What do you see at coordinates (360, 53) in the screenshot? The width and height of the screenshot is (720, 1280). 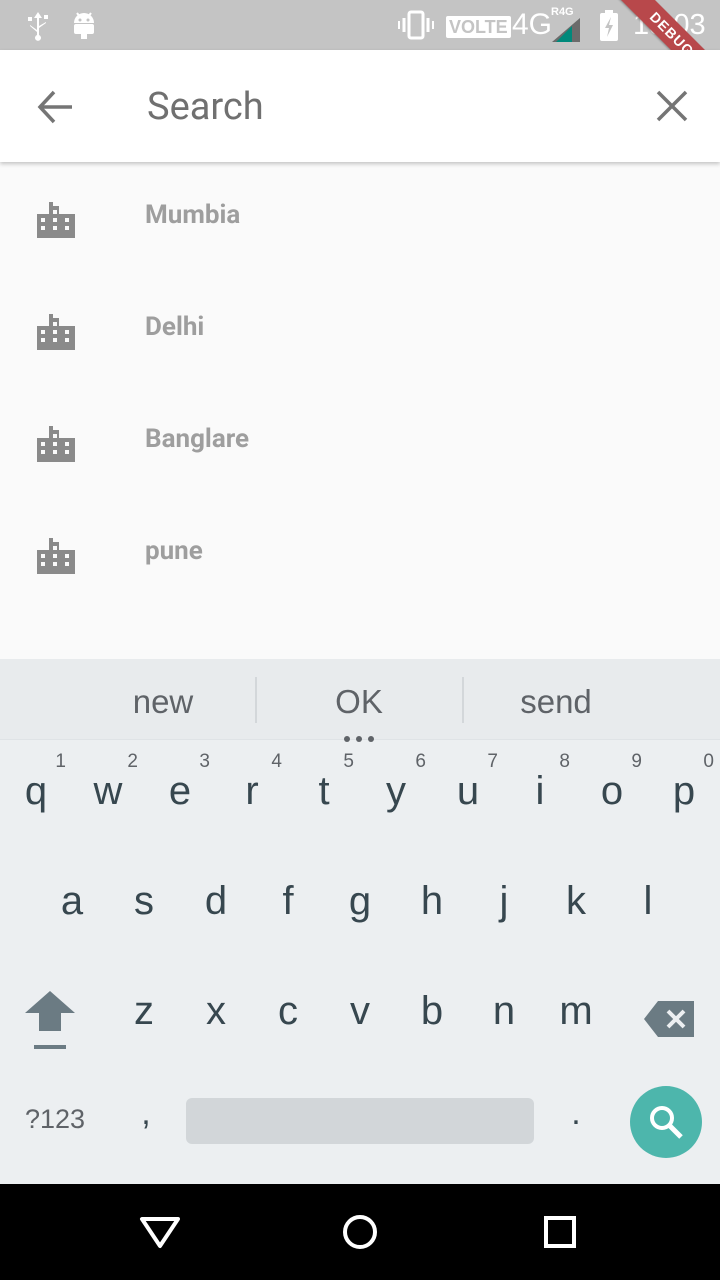 I see `status-bar: VOLTE 4G R4G 13:03 DEBUG` at bounding box center [360, 53].